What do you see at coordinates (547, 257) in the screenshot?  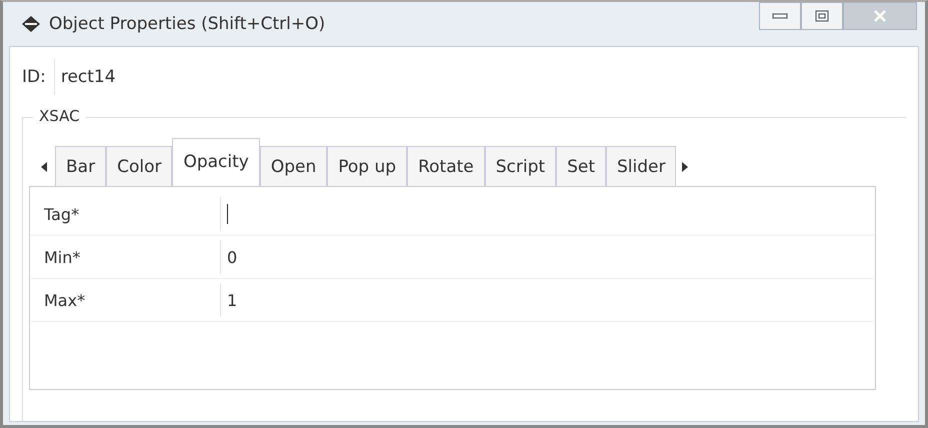 I see `input-field: 0` at bounding box center [547, 257].